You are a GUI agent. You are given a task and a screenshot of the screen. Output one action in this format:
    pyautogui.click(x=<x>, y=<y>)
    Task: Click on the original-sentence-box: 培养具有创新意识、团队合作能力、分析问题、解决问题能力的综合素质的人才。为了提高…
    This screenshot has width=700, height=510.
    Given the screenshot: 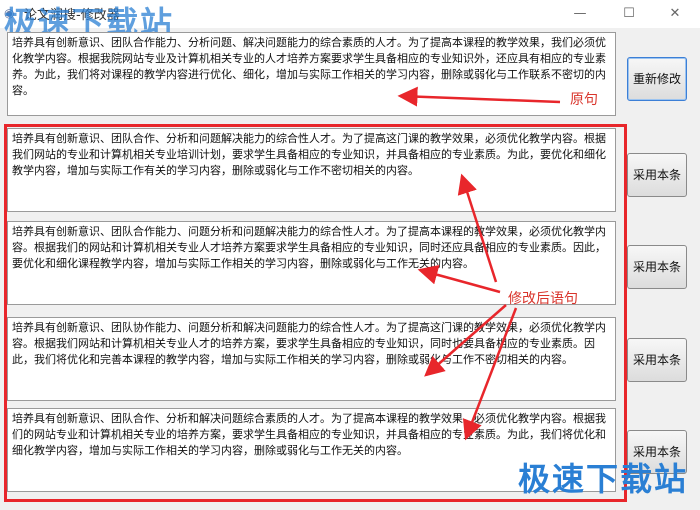 What is the action you would take?
    pyautogui.click(x=311, y=74)
    